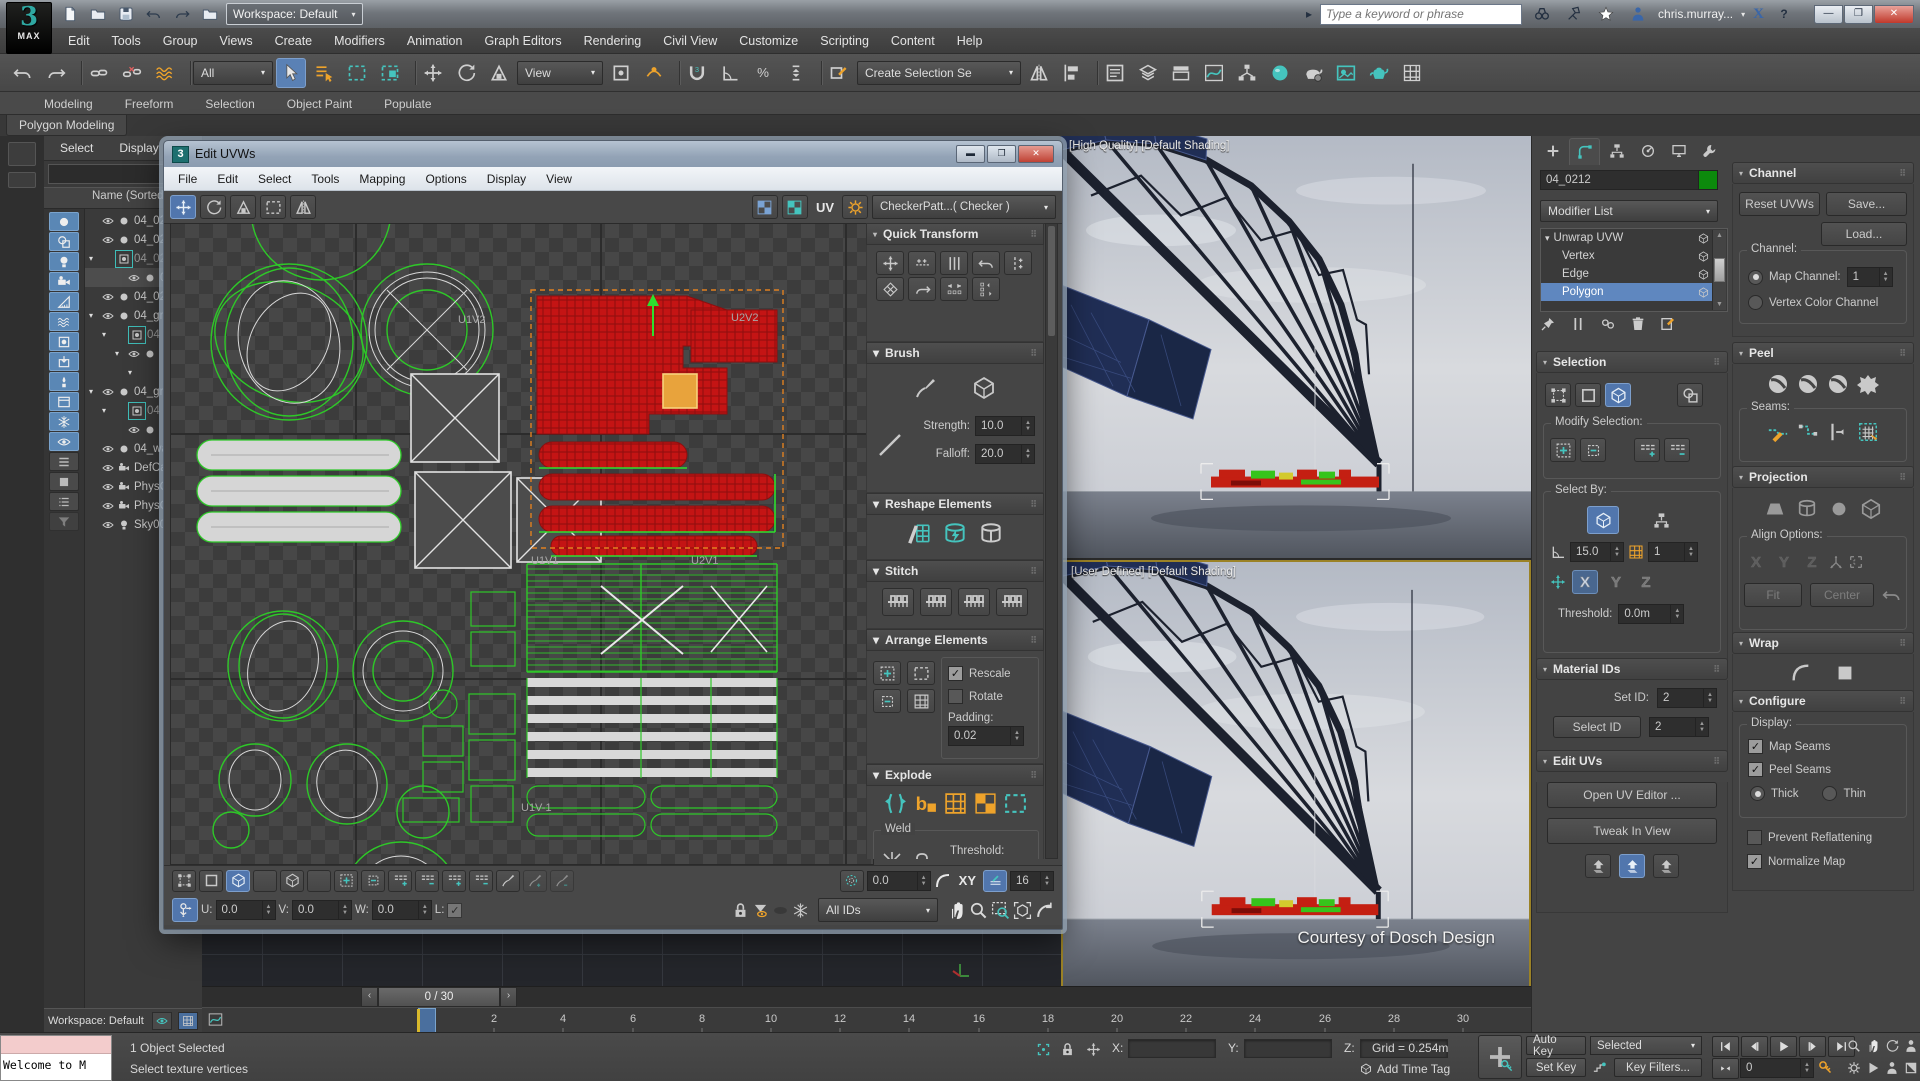 The width and height of the screenshot is (1920, 1081). What do you see at coordinates (132, 73) in the screenshot?
I see `unlink-icon` at bounding box center [132, 73].